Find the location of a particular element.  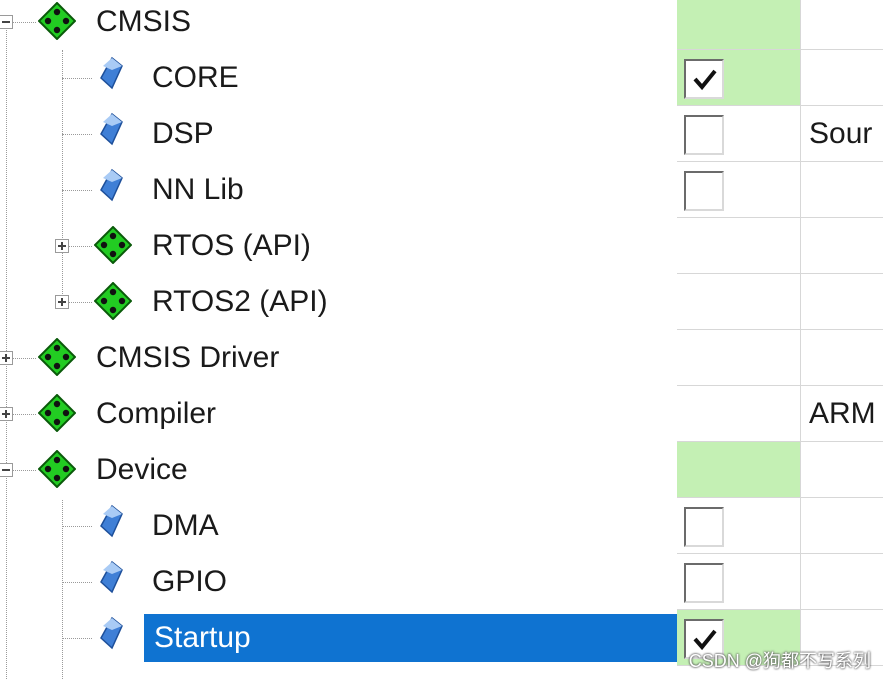

tree-row: CMSIS is located at coordinates (338, 25).